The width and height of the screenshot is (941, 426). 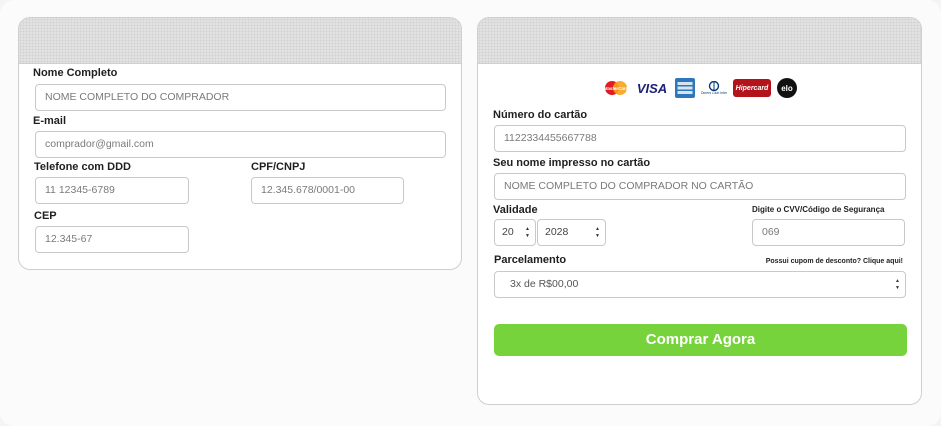 What do you see at coordinates (112, 239) in the screenshot?
I see `cep-input: 12.345-67` at bounding box center [112, 239].